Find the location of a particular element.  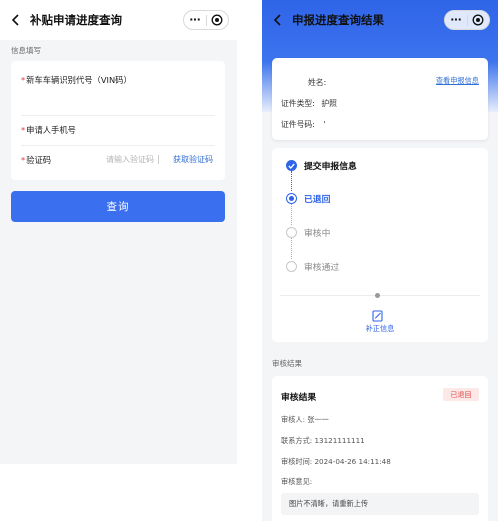

id-type-value: 护照 is located at coordinates (329, 103).